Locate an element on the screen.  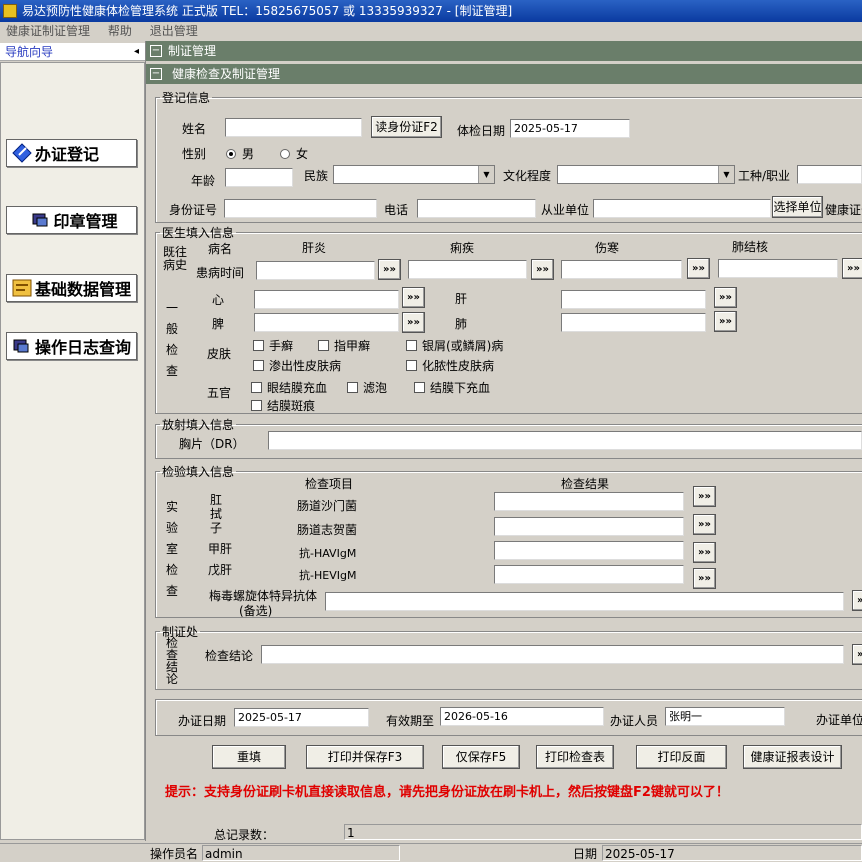
onset-tb-input is located at coordinates (778, 268).